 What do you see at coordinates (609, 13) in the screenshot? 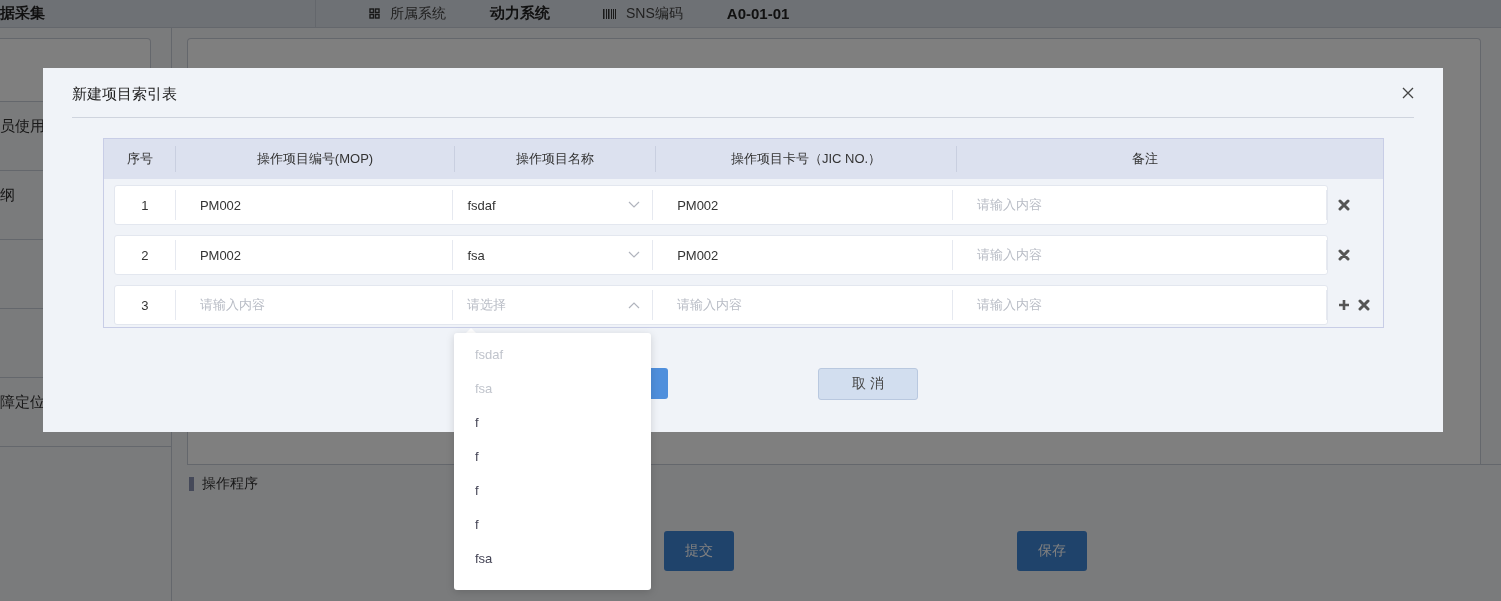
I see `barcode-icon` at bounding box center [609, 13].